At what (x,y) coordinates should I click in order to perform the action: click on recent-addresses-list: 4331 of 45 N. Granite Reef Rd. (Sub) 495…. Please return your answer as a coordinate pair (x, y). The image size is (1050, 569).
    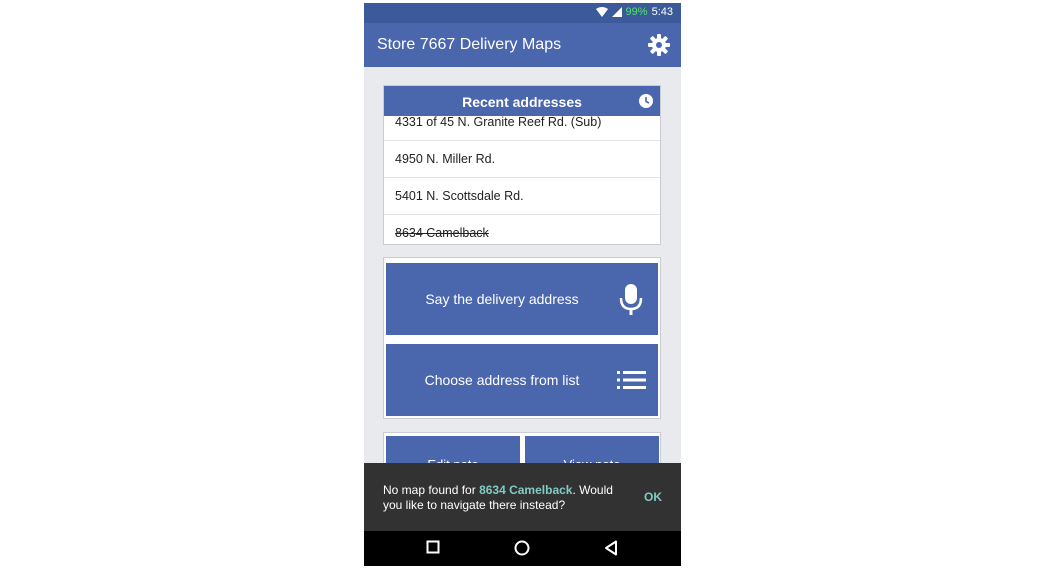
    Looking at the image, I should click on (522, 174).